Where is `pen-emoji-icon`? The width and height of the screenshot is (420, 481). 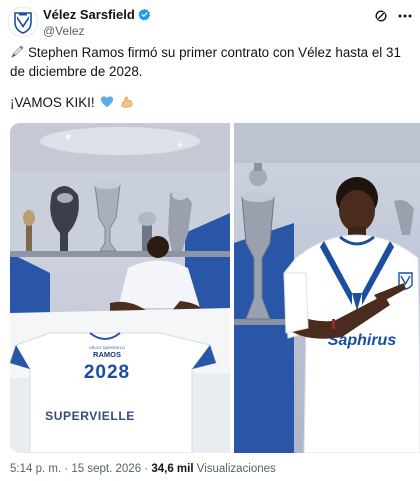 pen-emoji-icon is located at coordinates (17, 51).